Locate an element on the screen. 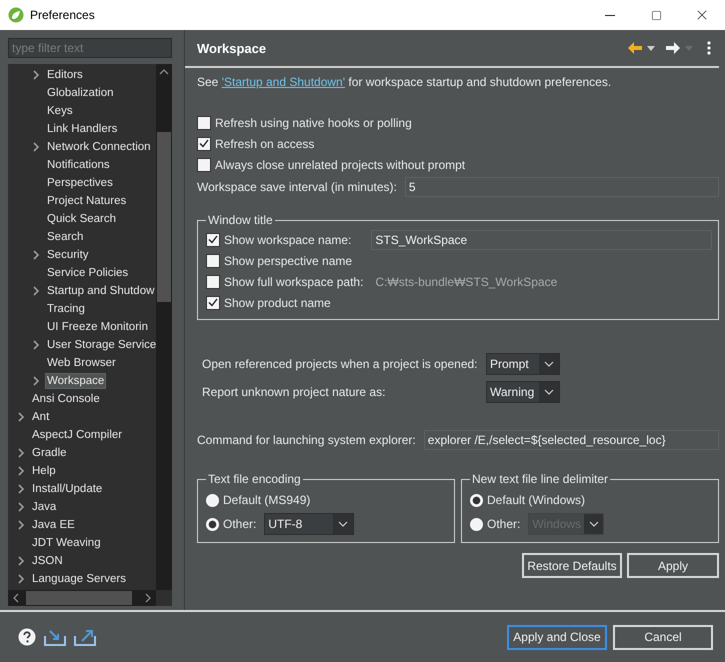 This screenshot has height=662, width=725. tree-item: UI Freeze Monitorin is located at coordinates (97, 327).